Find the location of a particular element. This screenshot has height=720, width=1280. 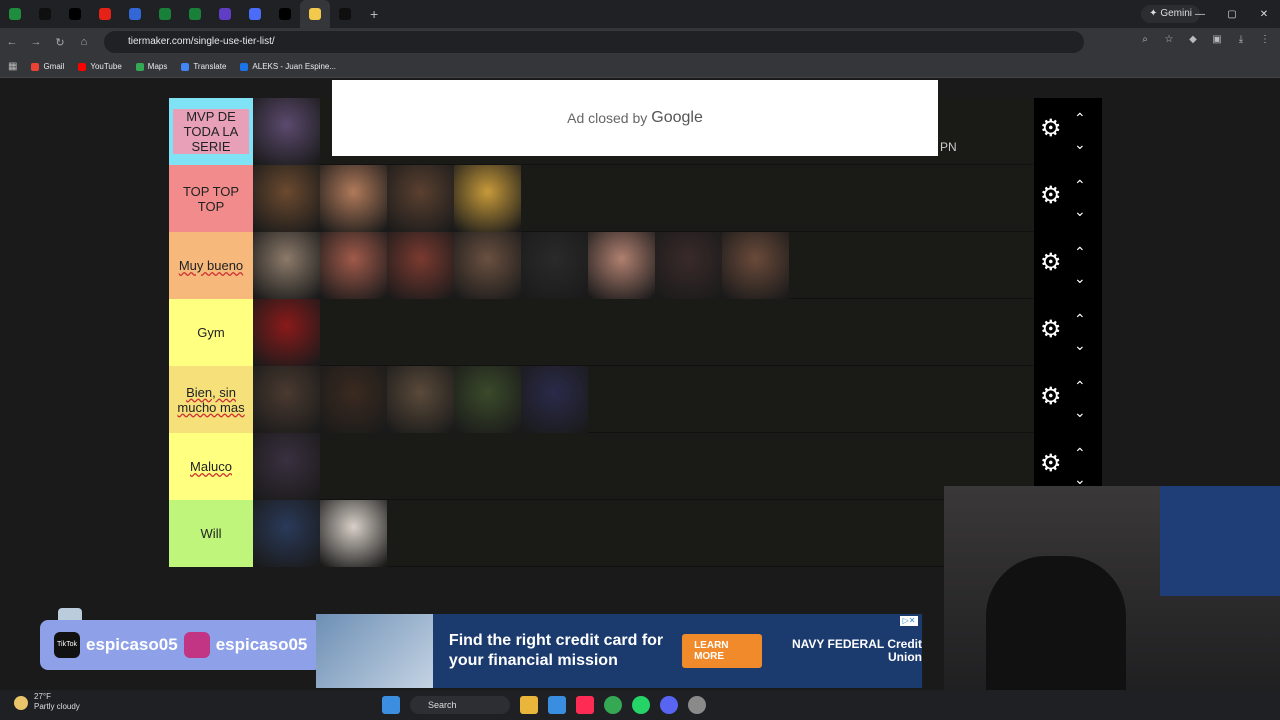

bookmark-item: Gmail is located at coordinates (47, 66).